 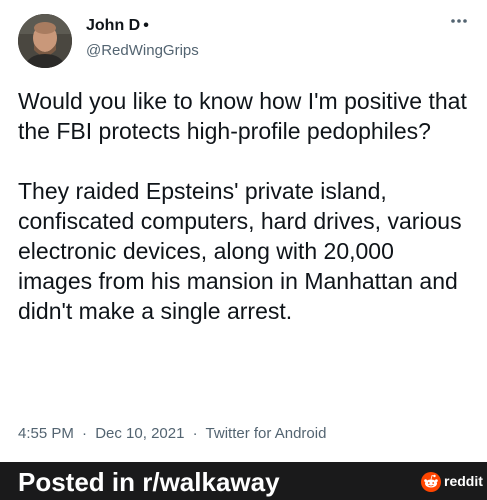 I want to click on reddit-alien-icon, so click(x=431, y=482).